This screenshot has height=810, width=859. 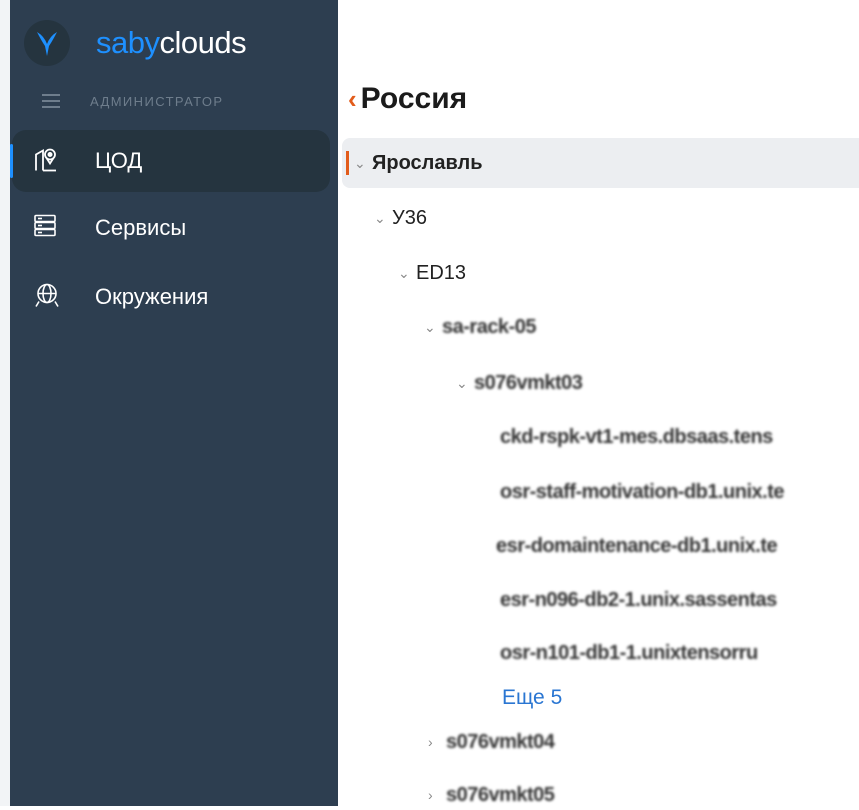 What do you see at coordinates (347, 163) in the screenshot?
I see `selection-marker` at bounding box center [347, 163].